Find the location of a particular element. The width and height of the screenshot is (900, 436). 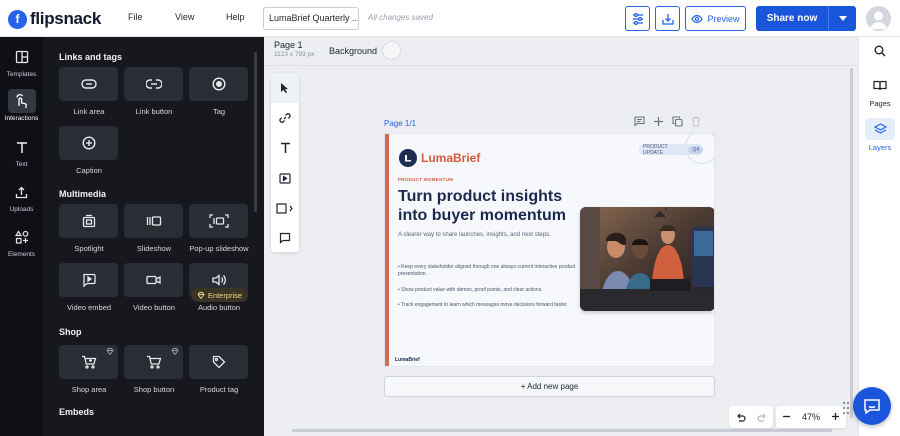

team-photo is located at coordinates (647, 259).